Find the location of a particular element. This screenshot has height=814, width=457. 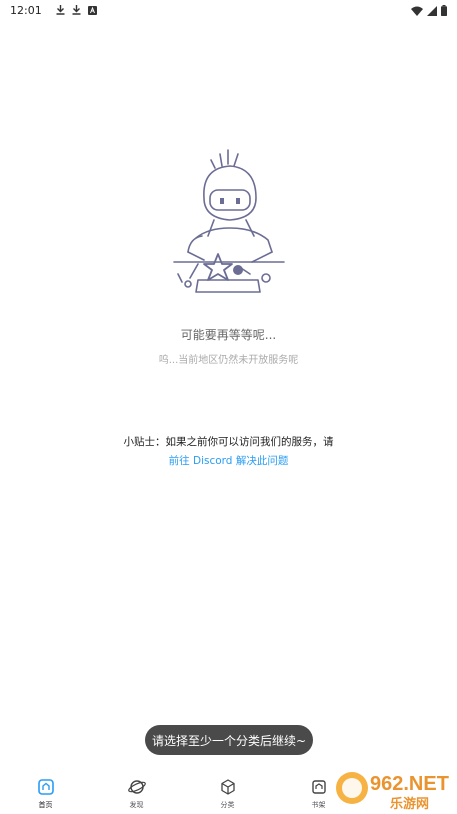

system-icons is located at coordinates (429, 10).